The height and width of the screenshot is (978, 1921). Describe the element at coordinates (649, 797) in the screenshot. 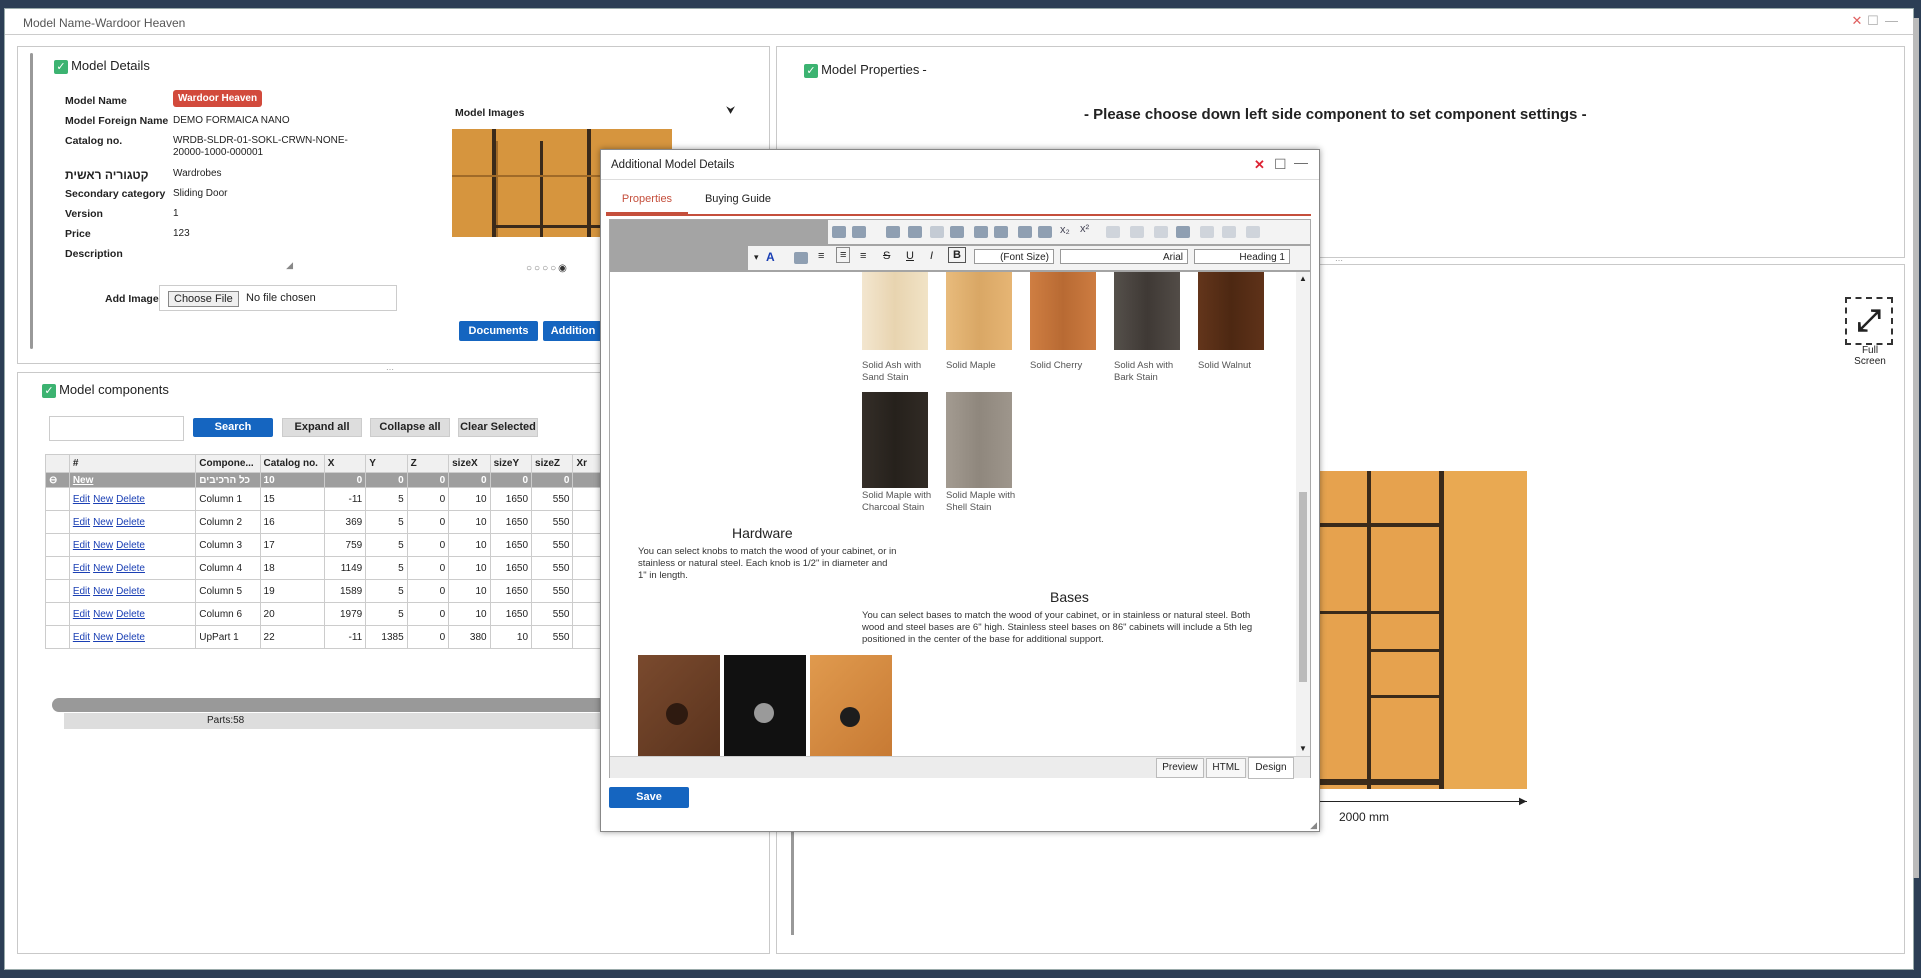

I see `save-button: Save` at that location.